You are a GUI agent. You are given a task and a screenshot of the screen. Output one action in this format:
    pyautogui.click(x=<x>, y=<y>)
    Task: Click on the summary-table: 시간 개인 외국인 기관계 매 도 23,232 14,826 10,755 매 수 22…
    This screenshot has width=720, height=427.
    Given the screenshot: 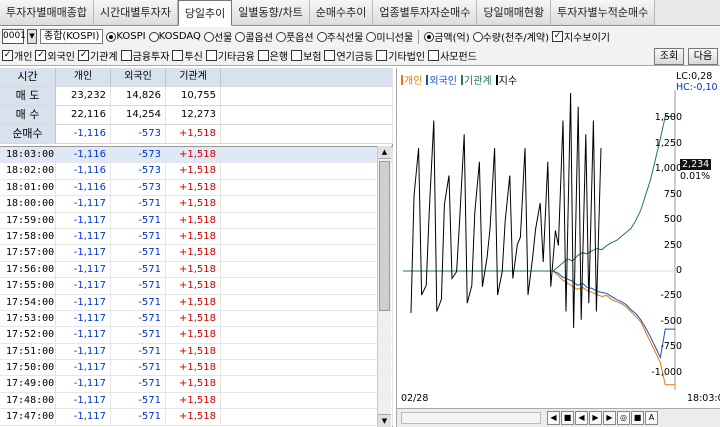 What is the action you would take?
    pyautogui.click(x=196, y=106)
    